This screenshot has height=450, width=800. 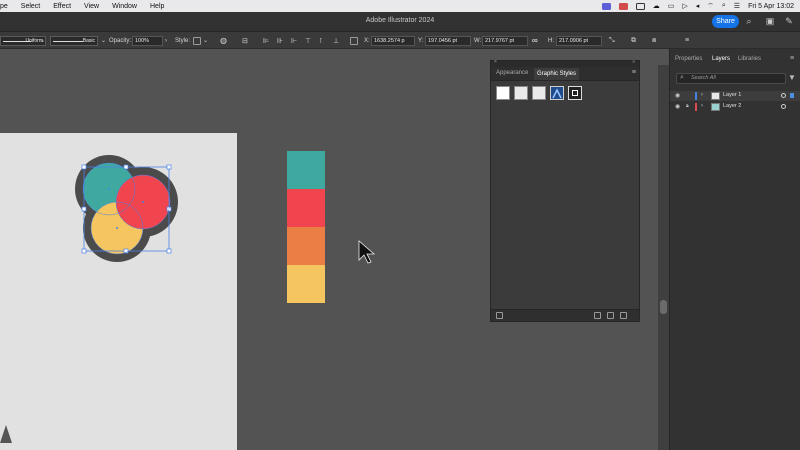 What do you see at coordinates (663, 307) in the screenshot?
I see `scrollbar-thumb` at bounding box center [663, 307].